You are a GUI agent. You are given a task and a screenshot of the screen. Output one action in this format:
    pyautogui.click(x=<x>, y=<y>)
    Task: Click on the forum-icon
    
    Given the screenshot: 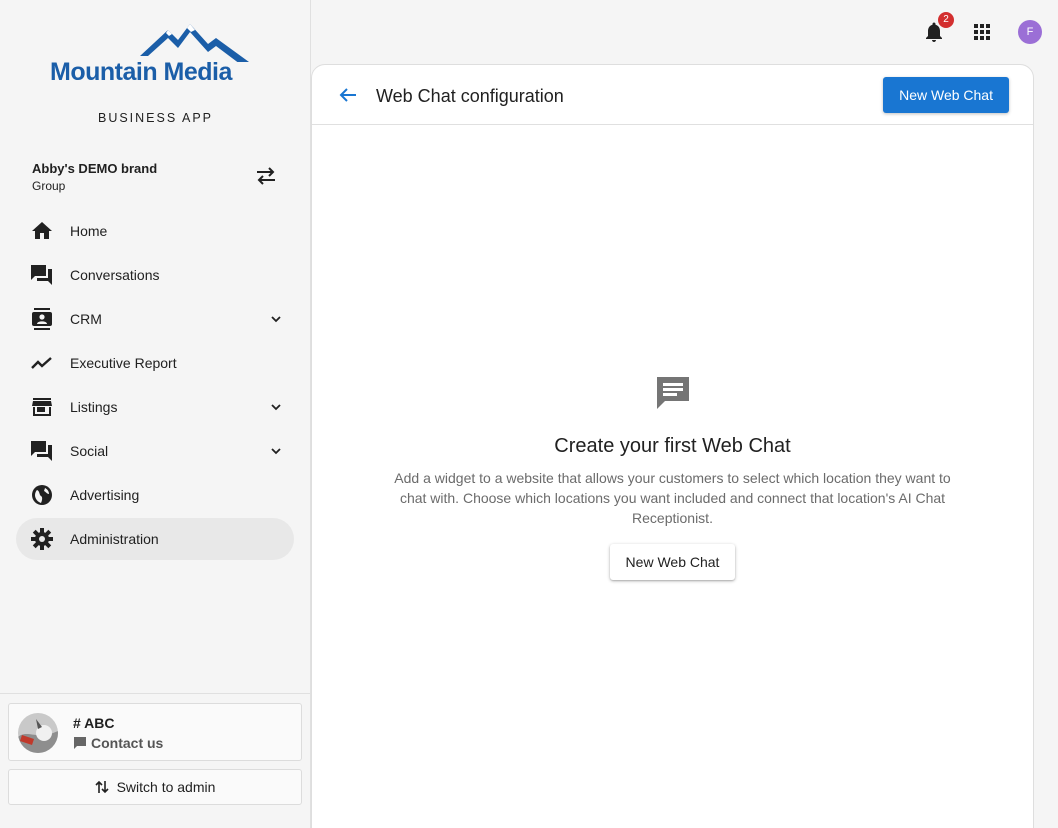 What is the action you would take?
    pyautogui.click(x=42, y=275)
    